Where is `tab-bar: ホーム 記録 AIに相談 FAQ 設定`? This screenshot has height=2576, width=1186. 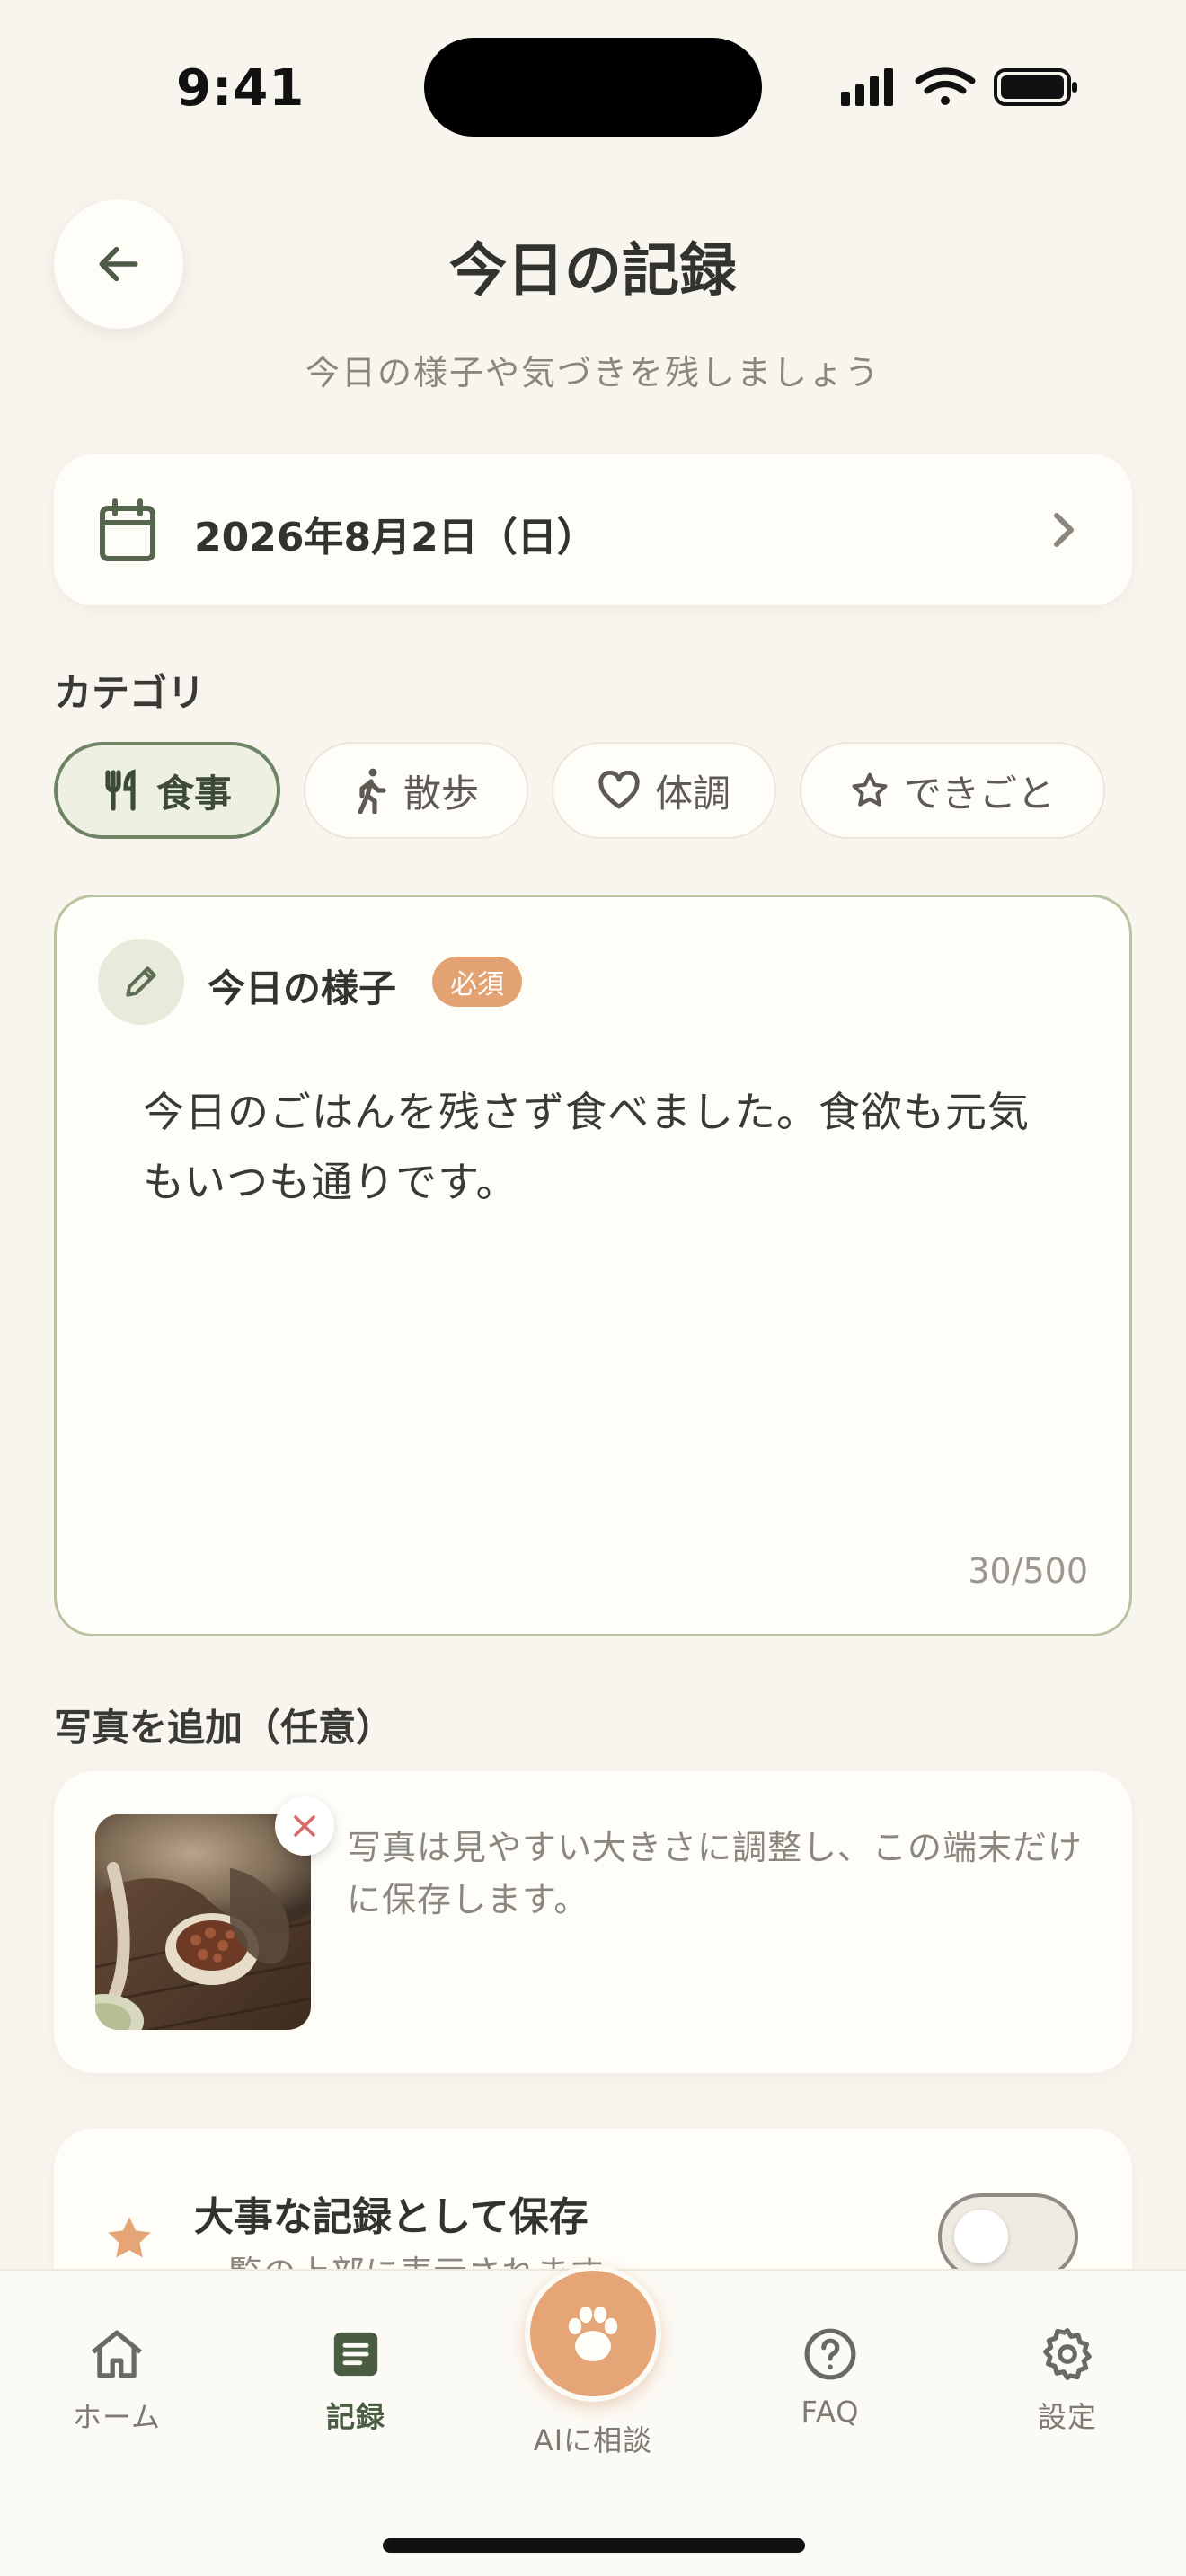
tab-bar: ホーム 記録 AIに相談 FAQ 設定 is located at coordinates (593, 2420).